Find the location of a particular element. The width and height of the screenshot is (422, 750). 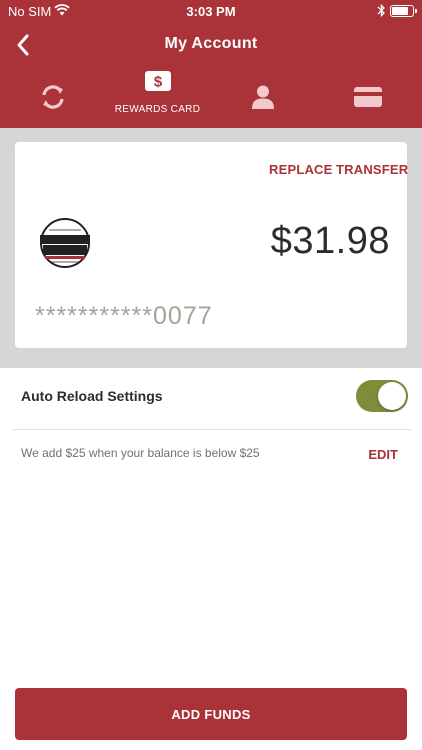

replace-link: REPLACE is located at coordinates (301, 169).